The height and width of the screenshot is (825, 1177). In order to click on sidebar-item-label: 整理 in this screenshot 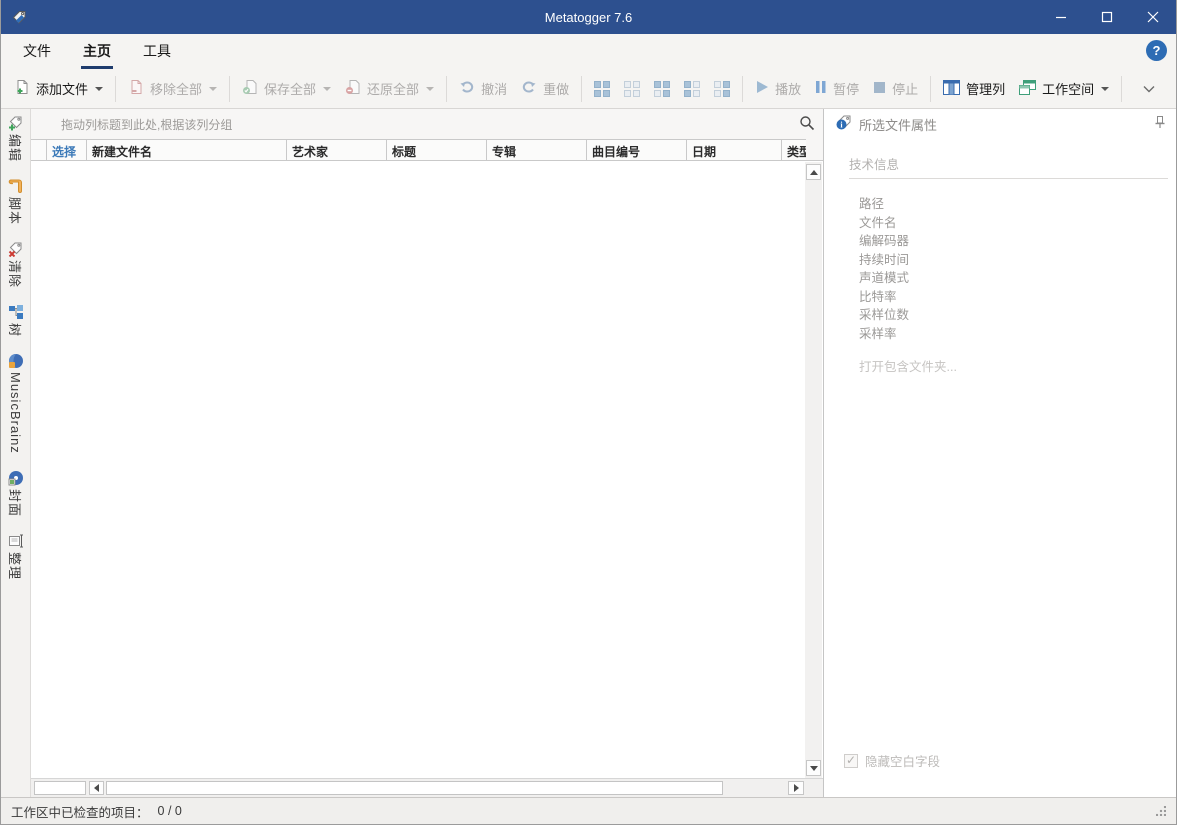, I will do `click(14, 565)`.